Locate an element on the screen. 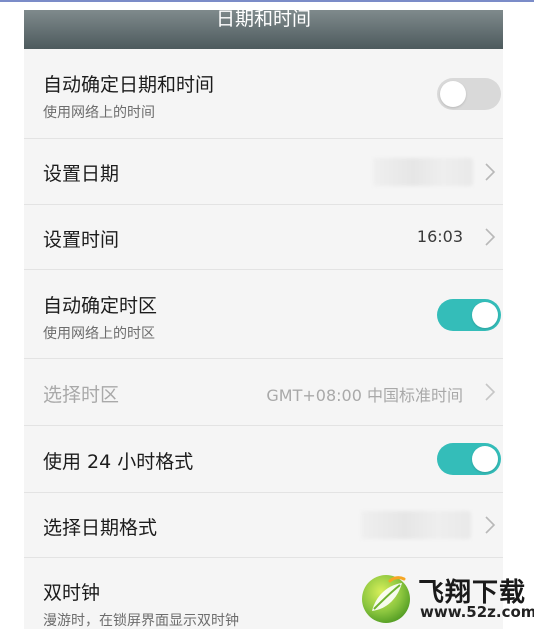 The height and width of the screenshot is (629, 534). setting-select-timezone-value: GMT+08:00 中国标准时间 is located at coordinates (364, 395).